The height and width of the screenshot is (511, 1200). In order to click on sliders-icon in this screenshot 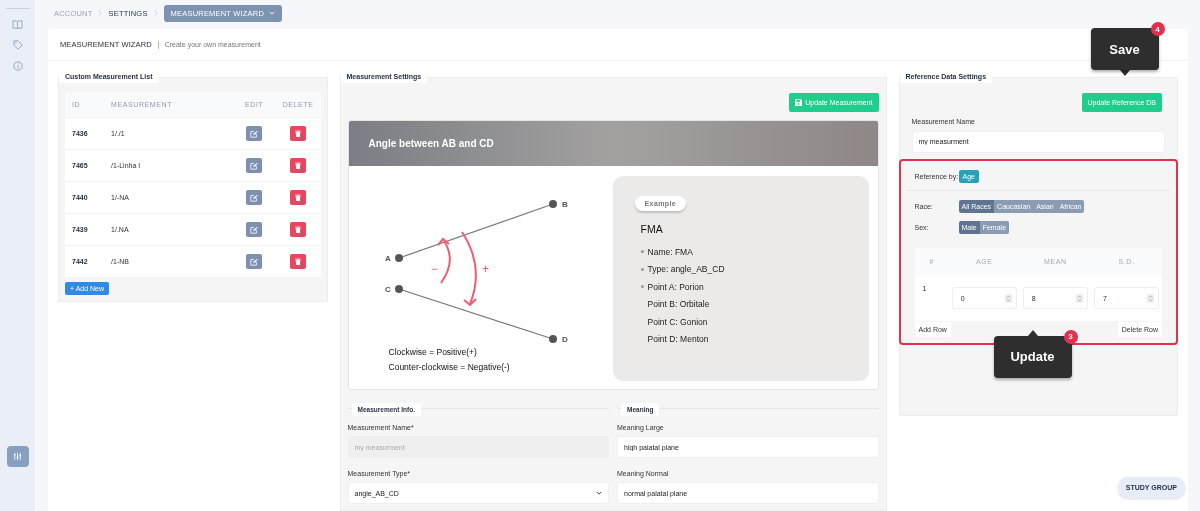, I will do `click(17, 456)`.